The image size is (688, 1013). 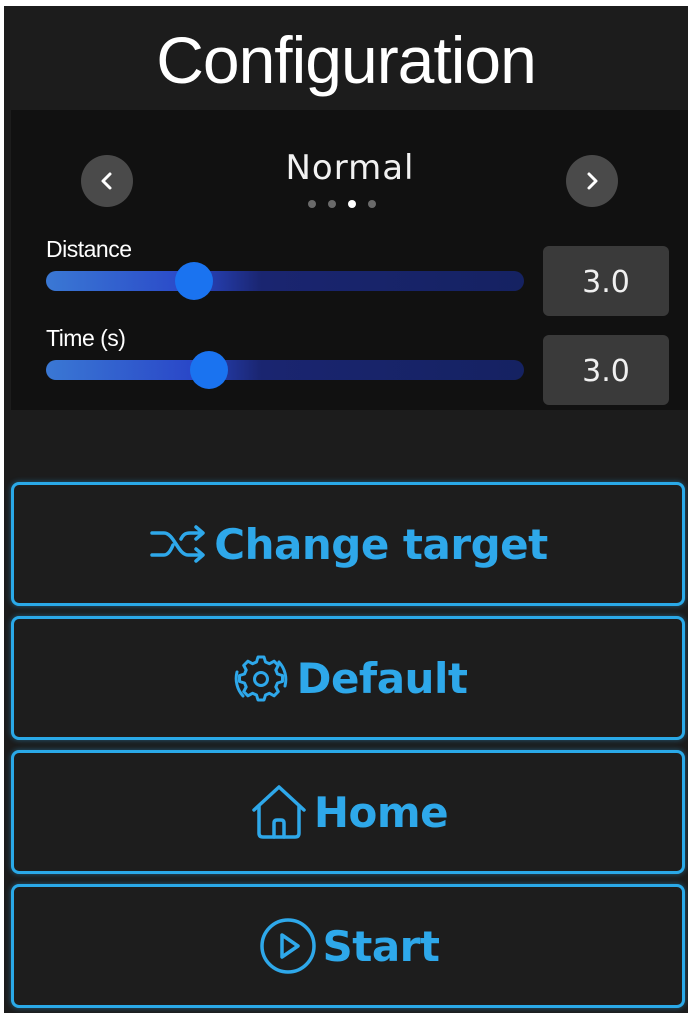 I want to click on page-indicator, so click(x=342, y=204).